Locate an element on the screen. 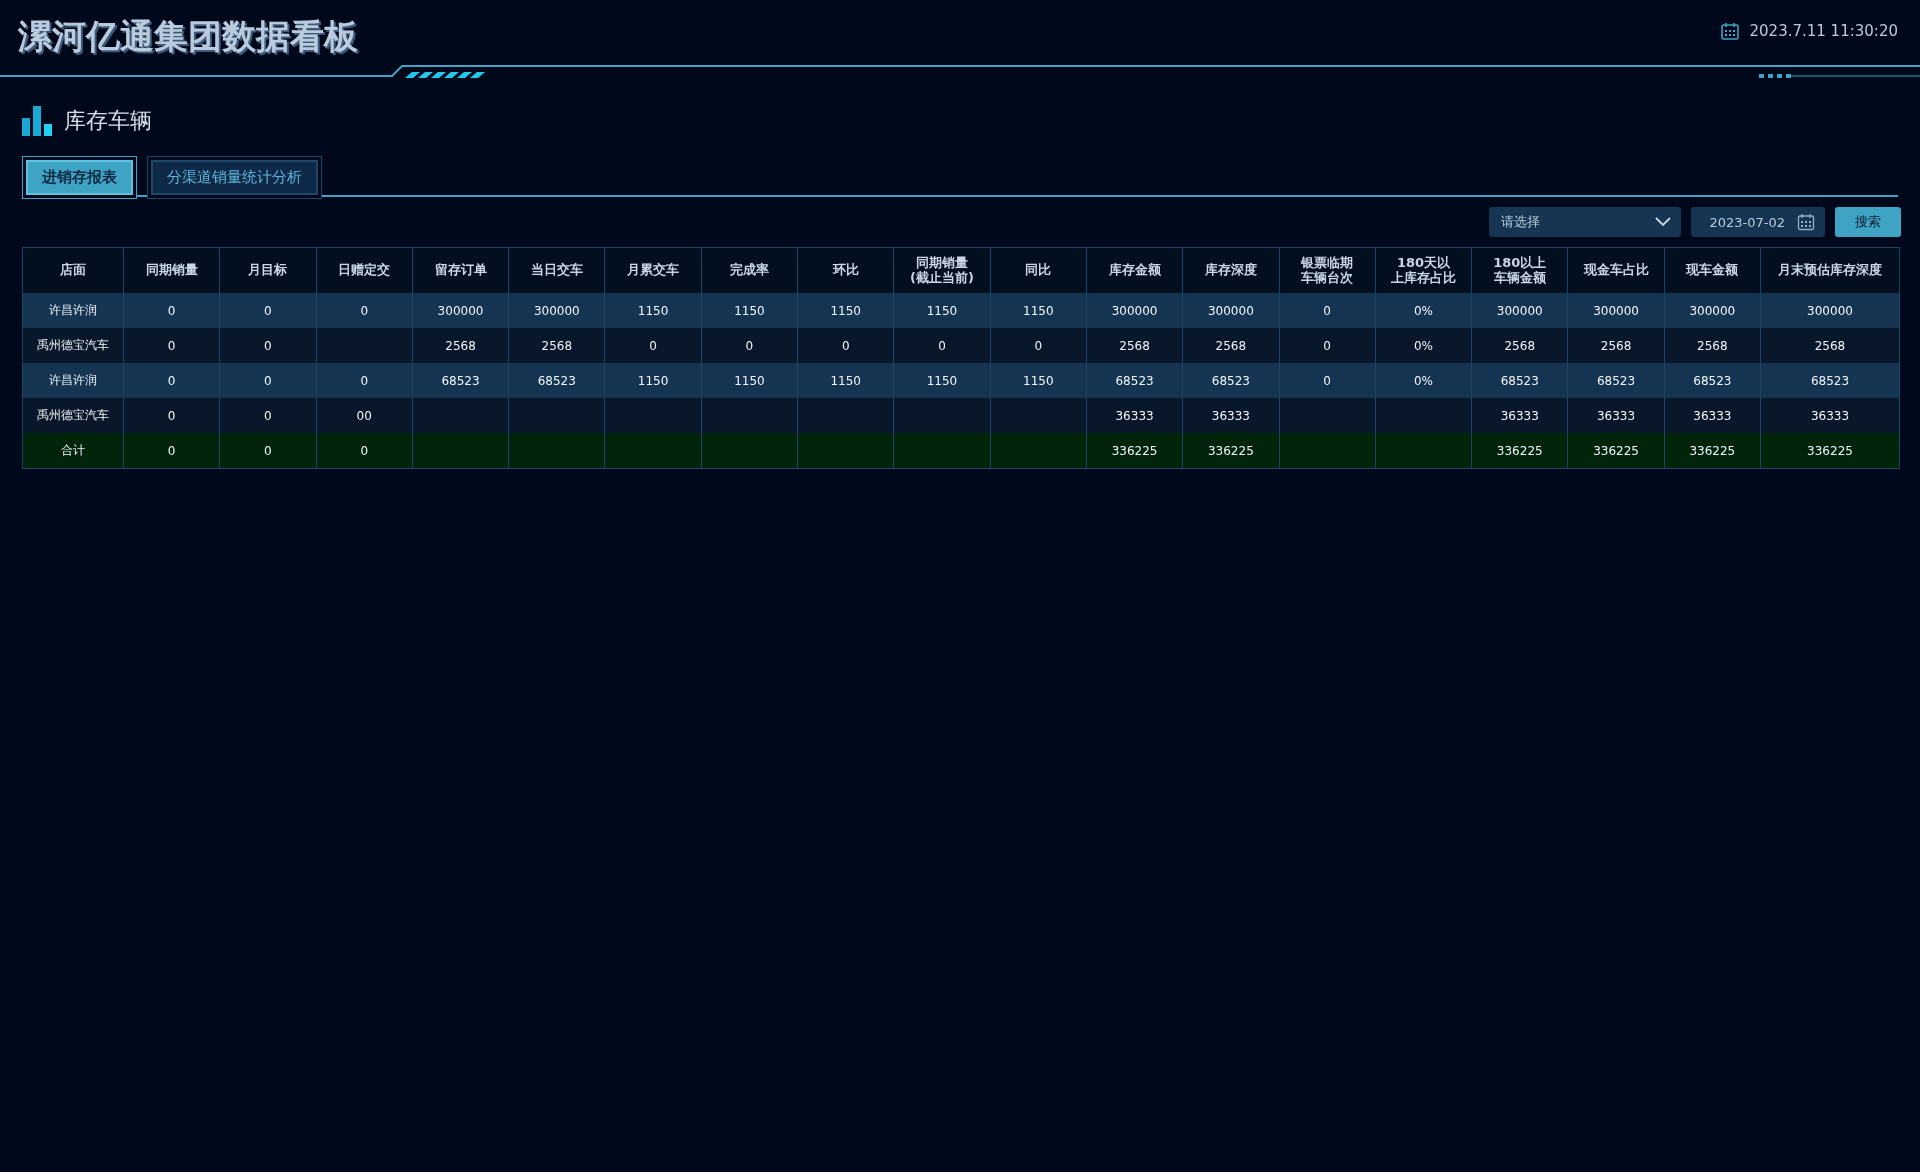 Image resolution: width=1920 pixels, height=1172 pixels. chevron-down-icon is located at coordinates (1663, 222).